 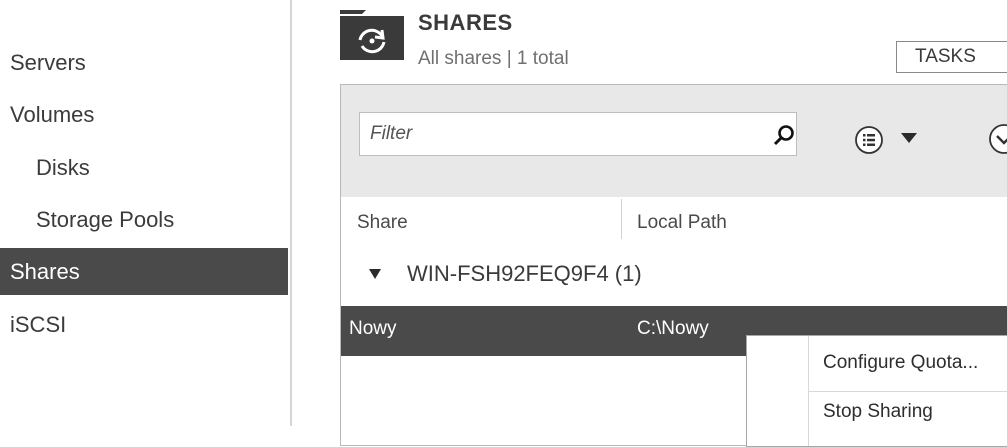 I want to click on share-name-cell: Nowy, so click(x=373, y=328).